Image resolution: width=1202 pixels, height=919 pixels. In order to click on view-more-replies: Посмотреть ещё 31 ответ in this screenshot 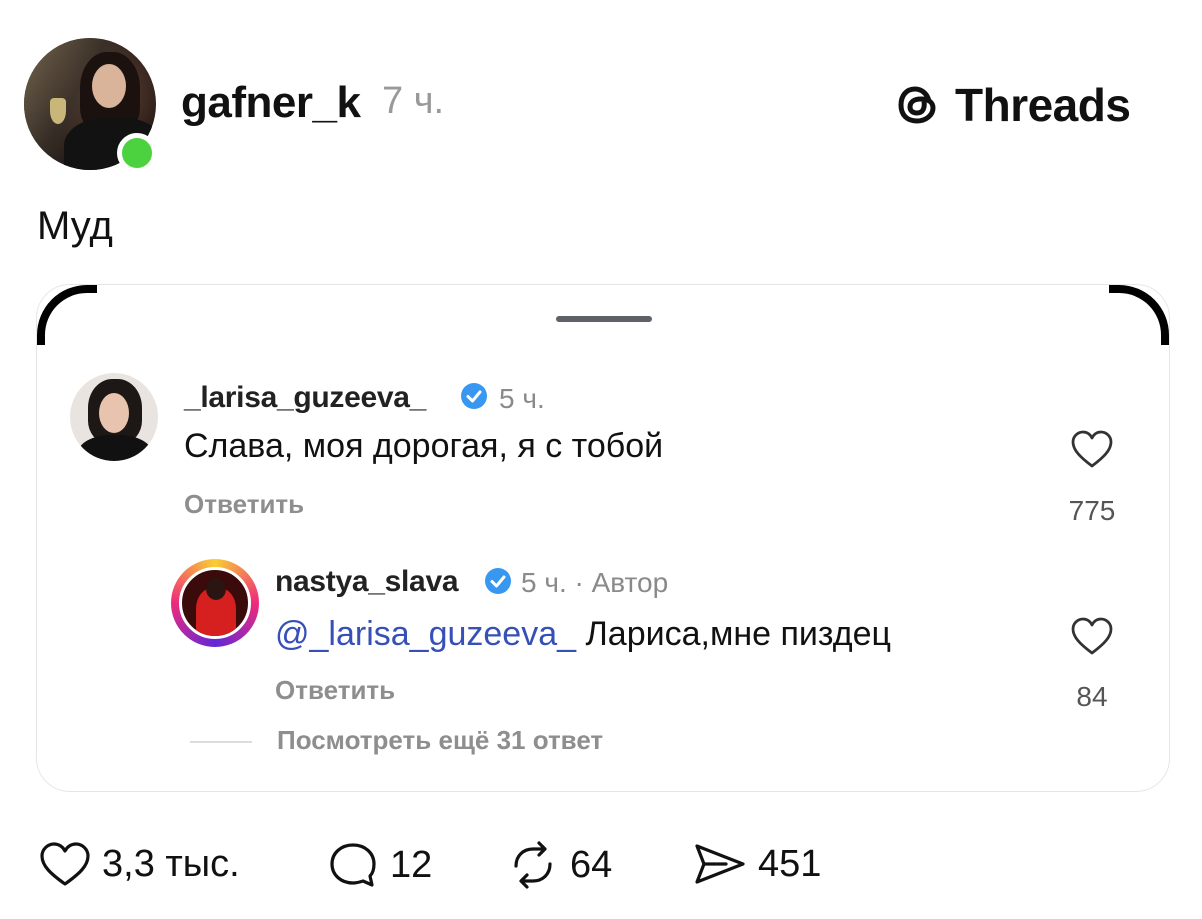, I will do `click(440, 740)`.